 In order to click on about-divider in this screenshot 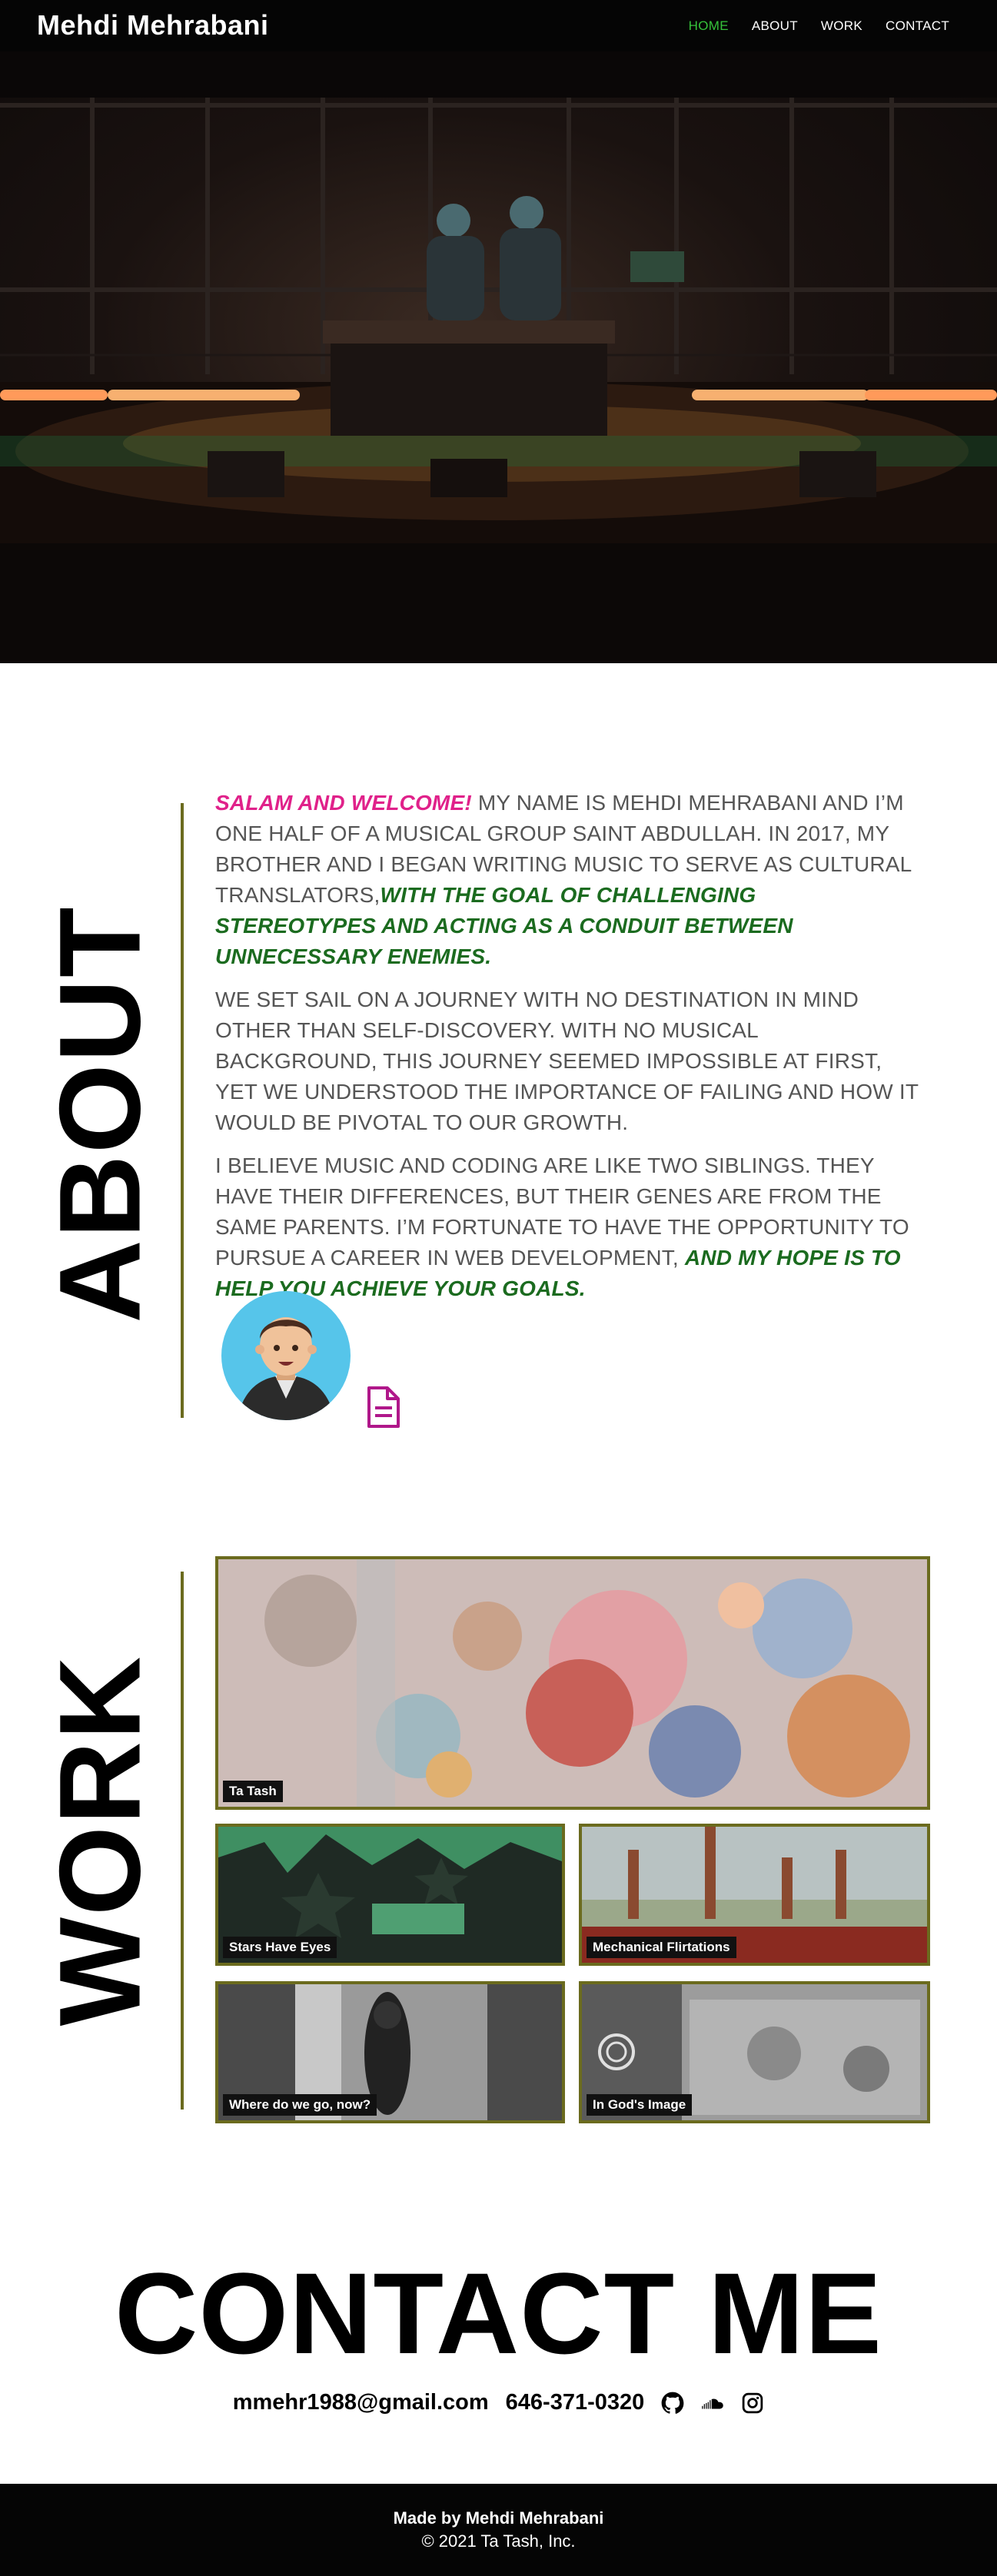, I will do `click(182, 1110)`.